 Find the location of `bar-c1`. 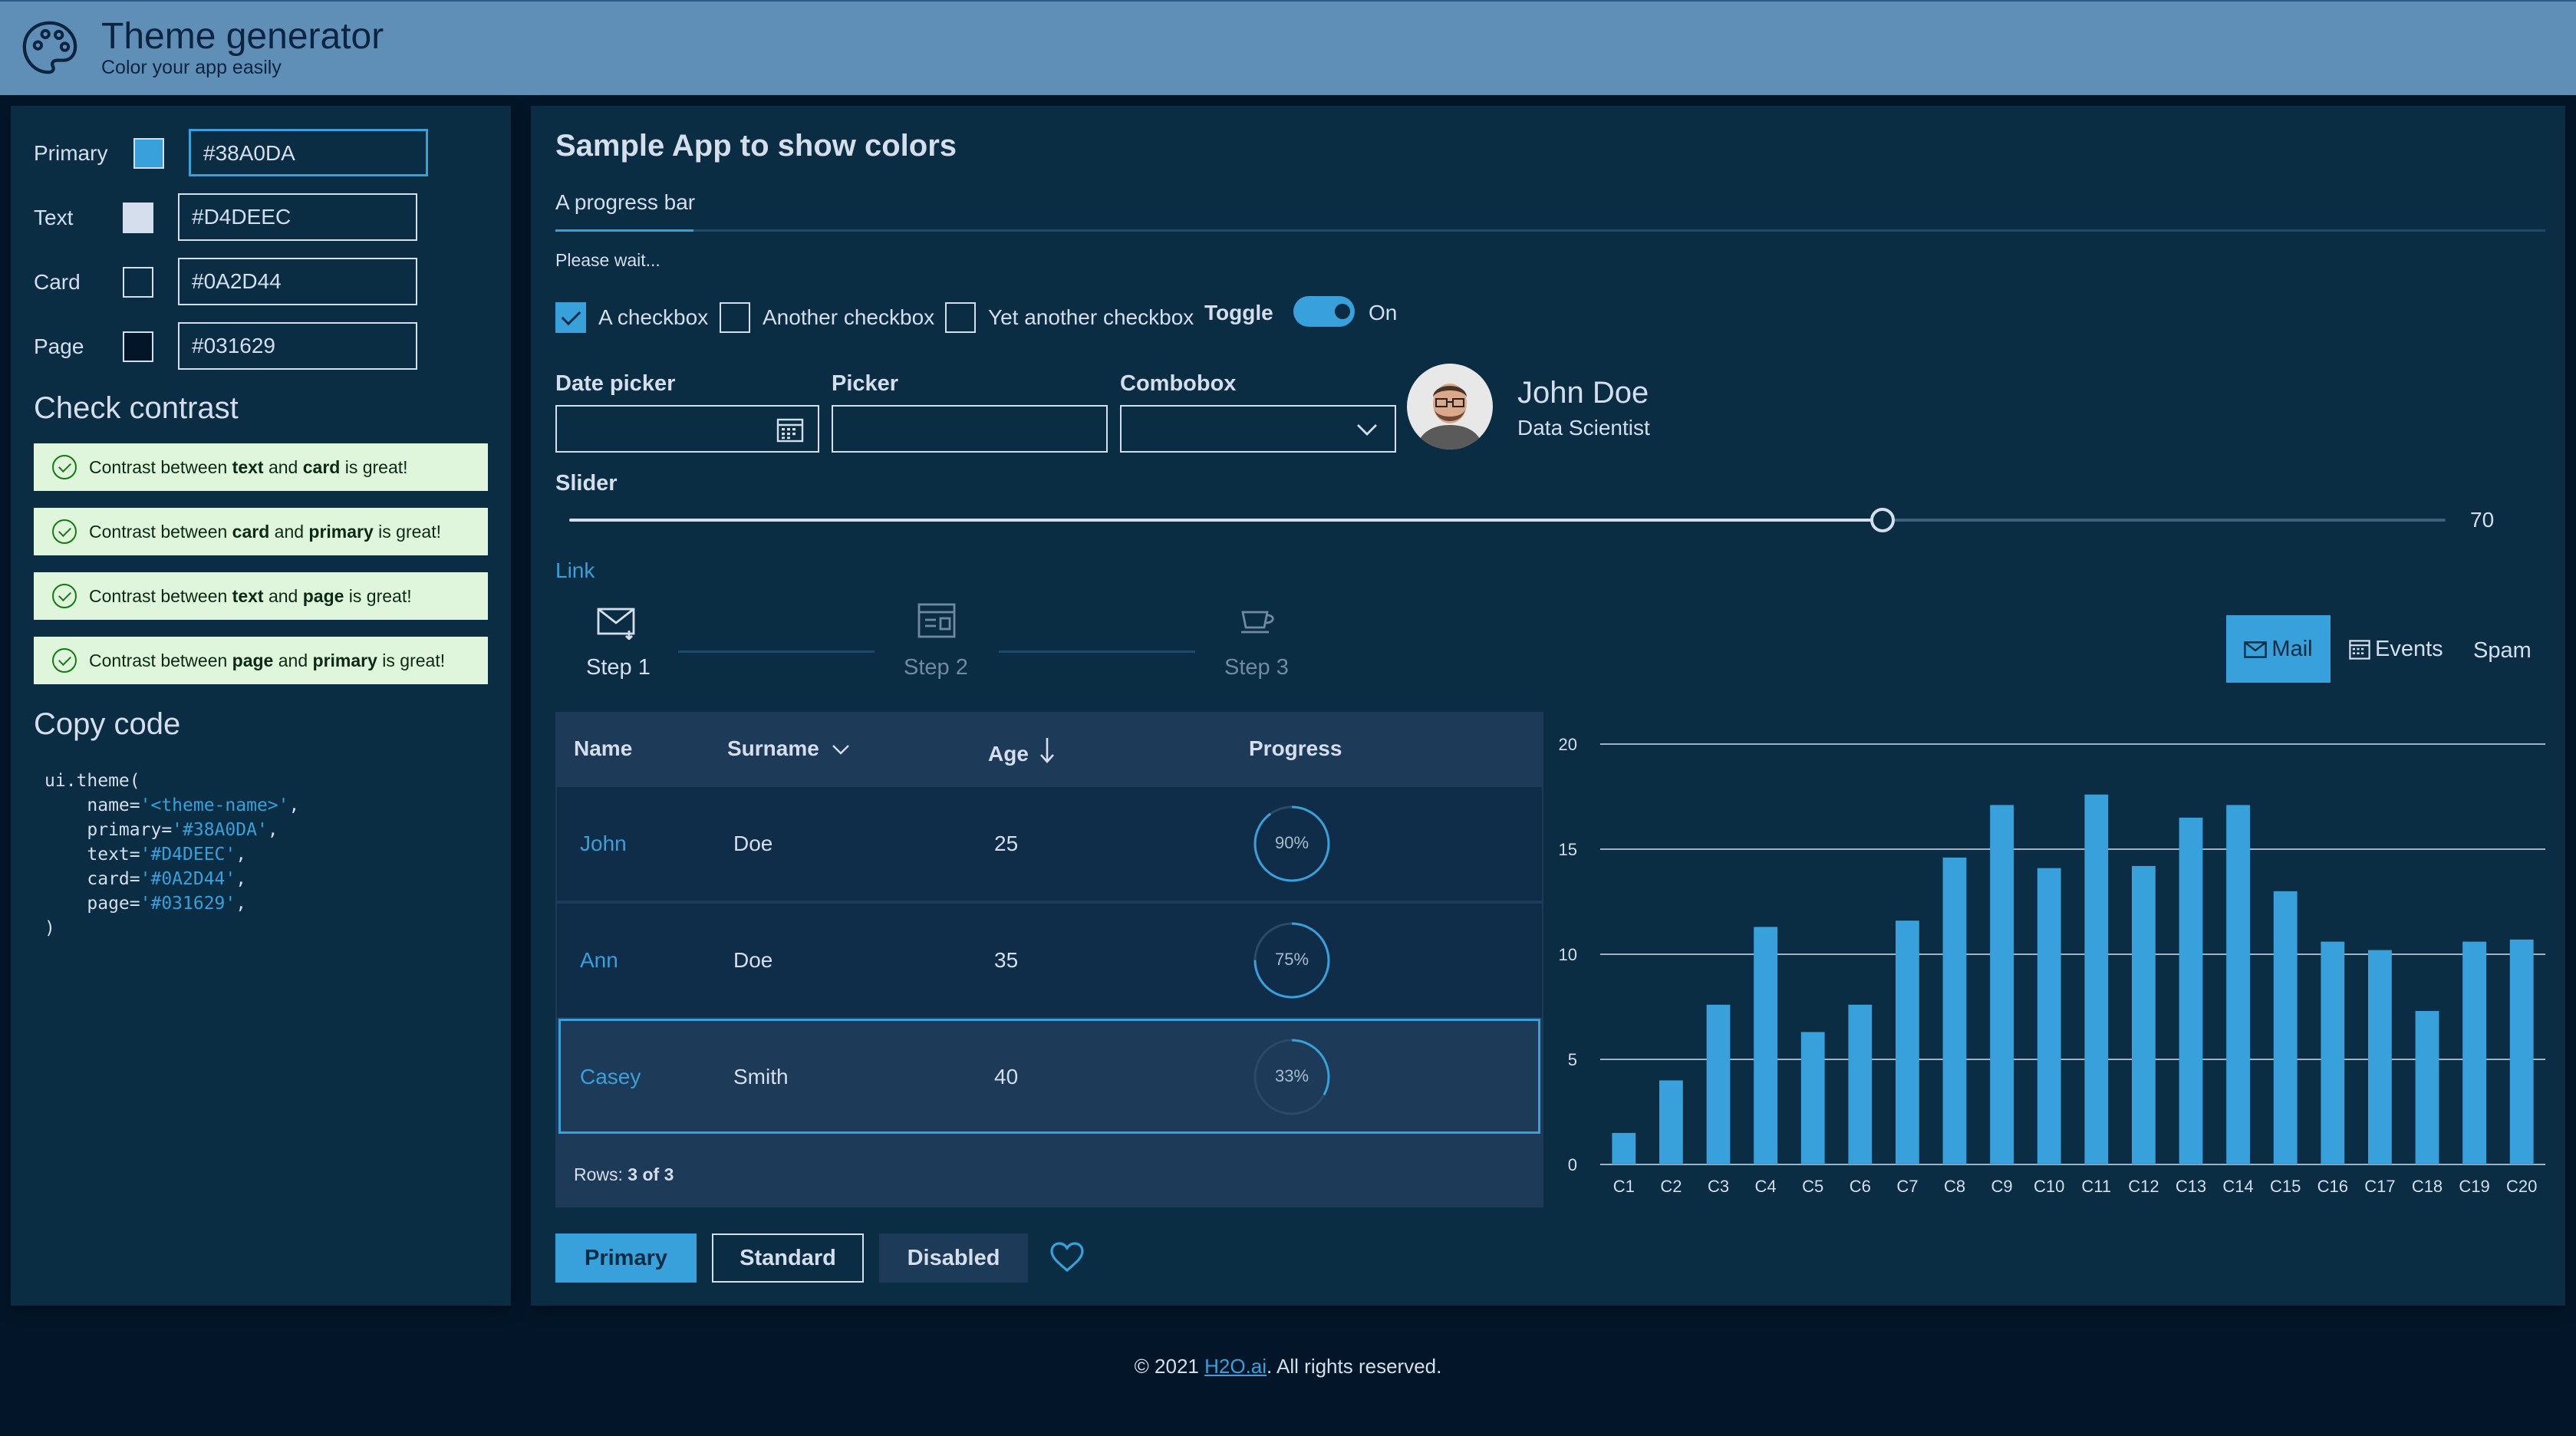

bar-c1 is located at coordinates (1624, 1148).